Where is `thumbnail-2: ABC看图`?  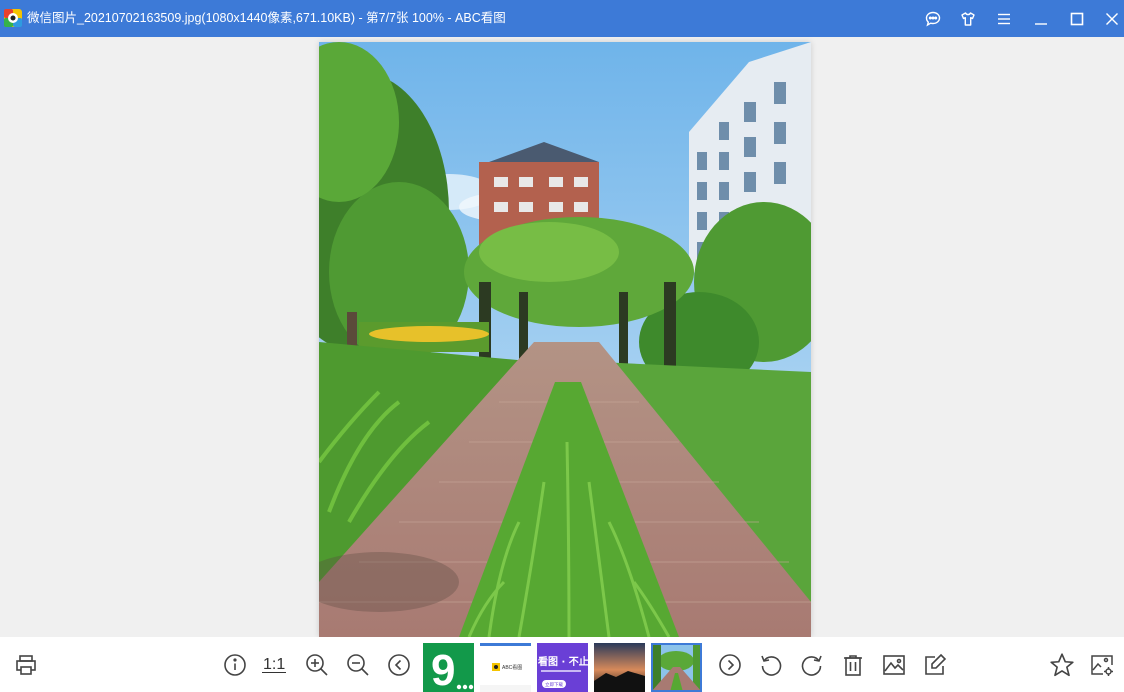
thumbnail-2: ABC看图 is located at coordinates (505, 667).